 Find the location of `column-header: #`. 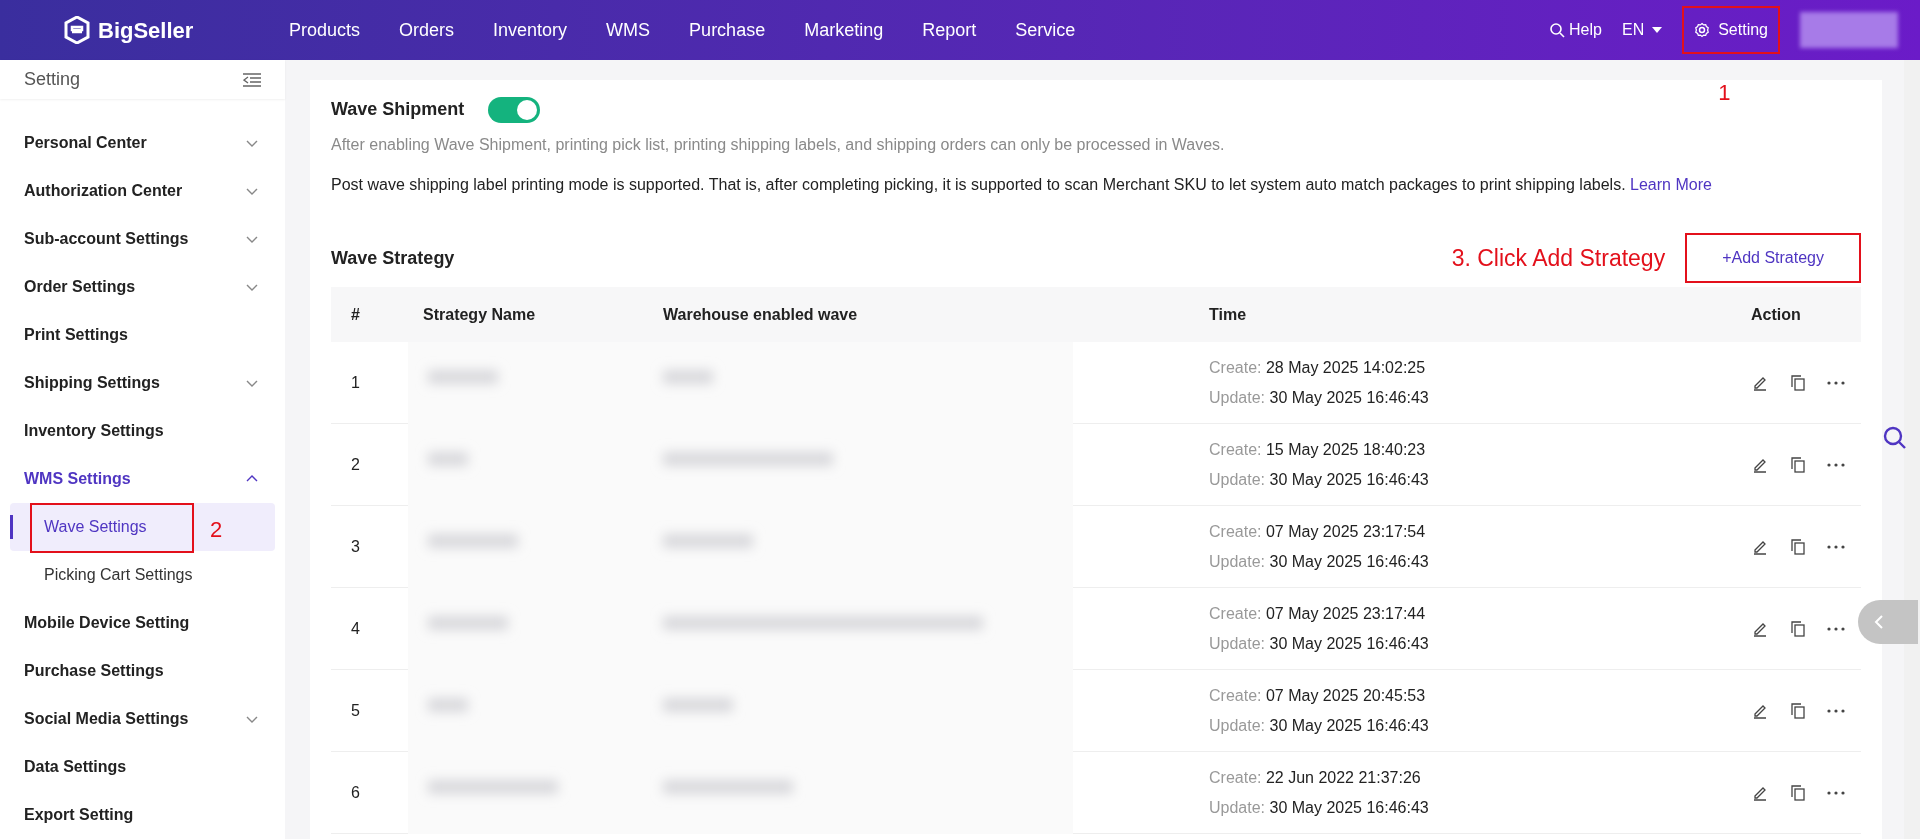

column-header: # is located at coordinates (355, 314).